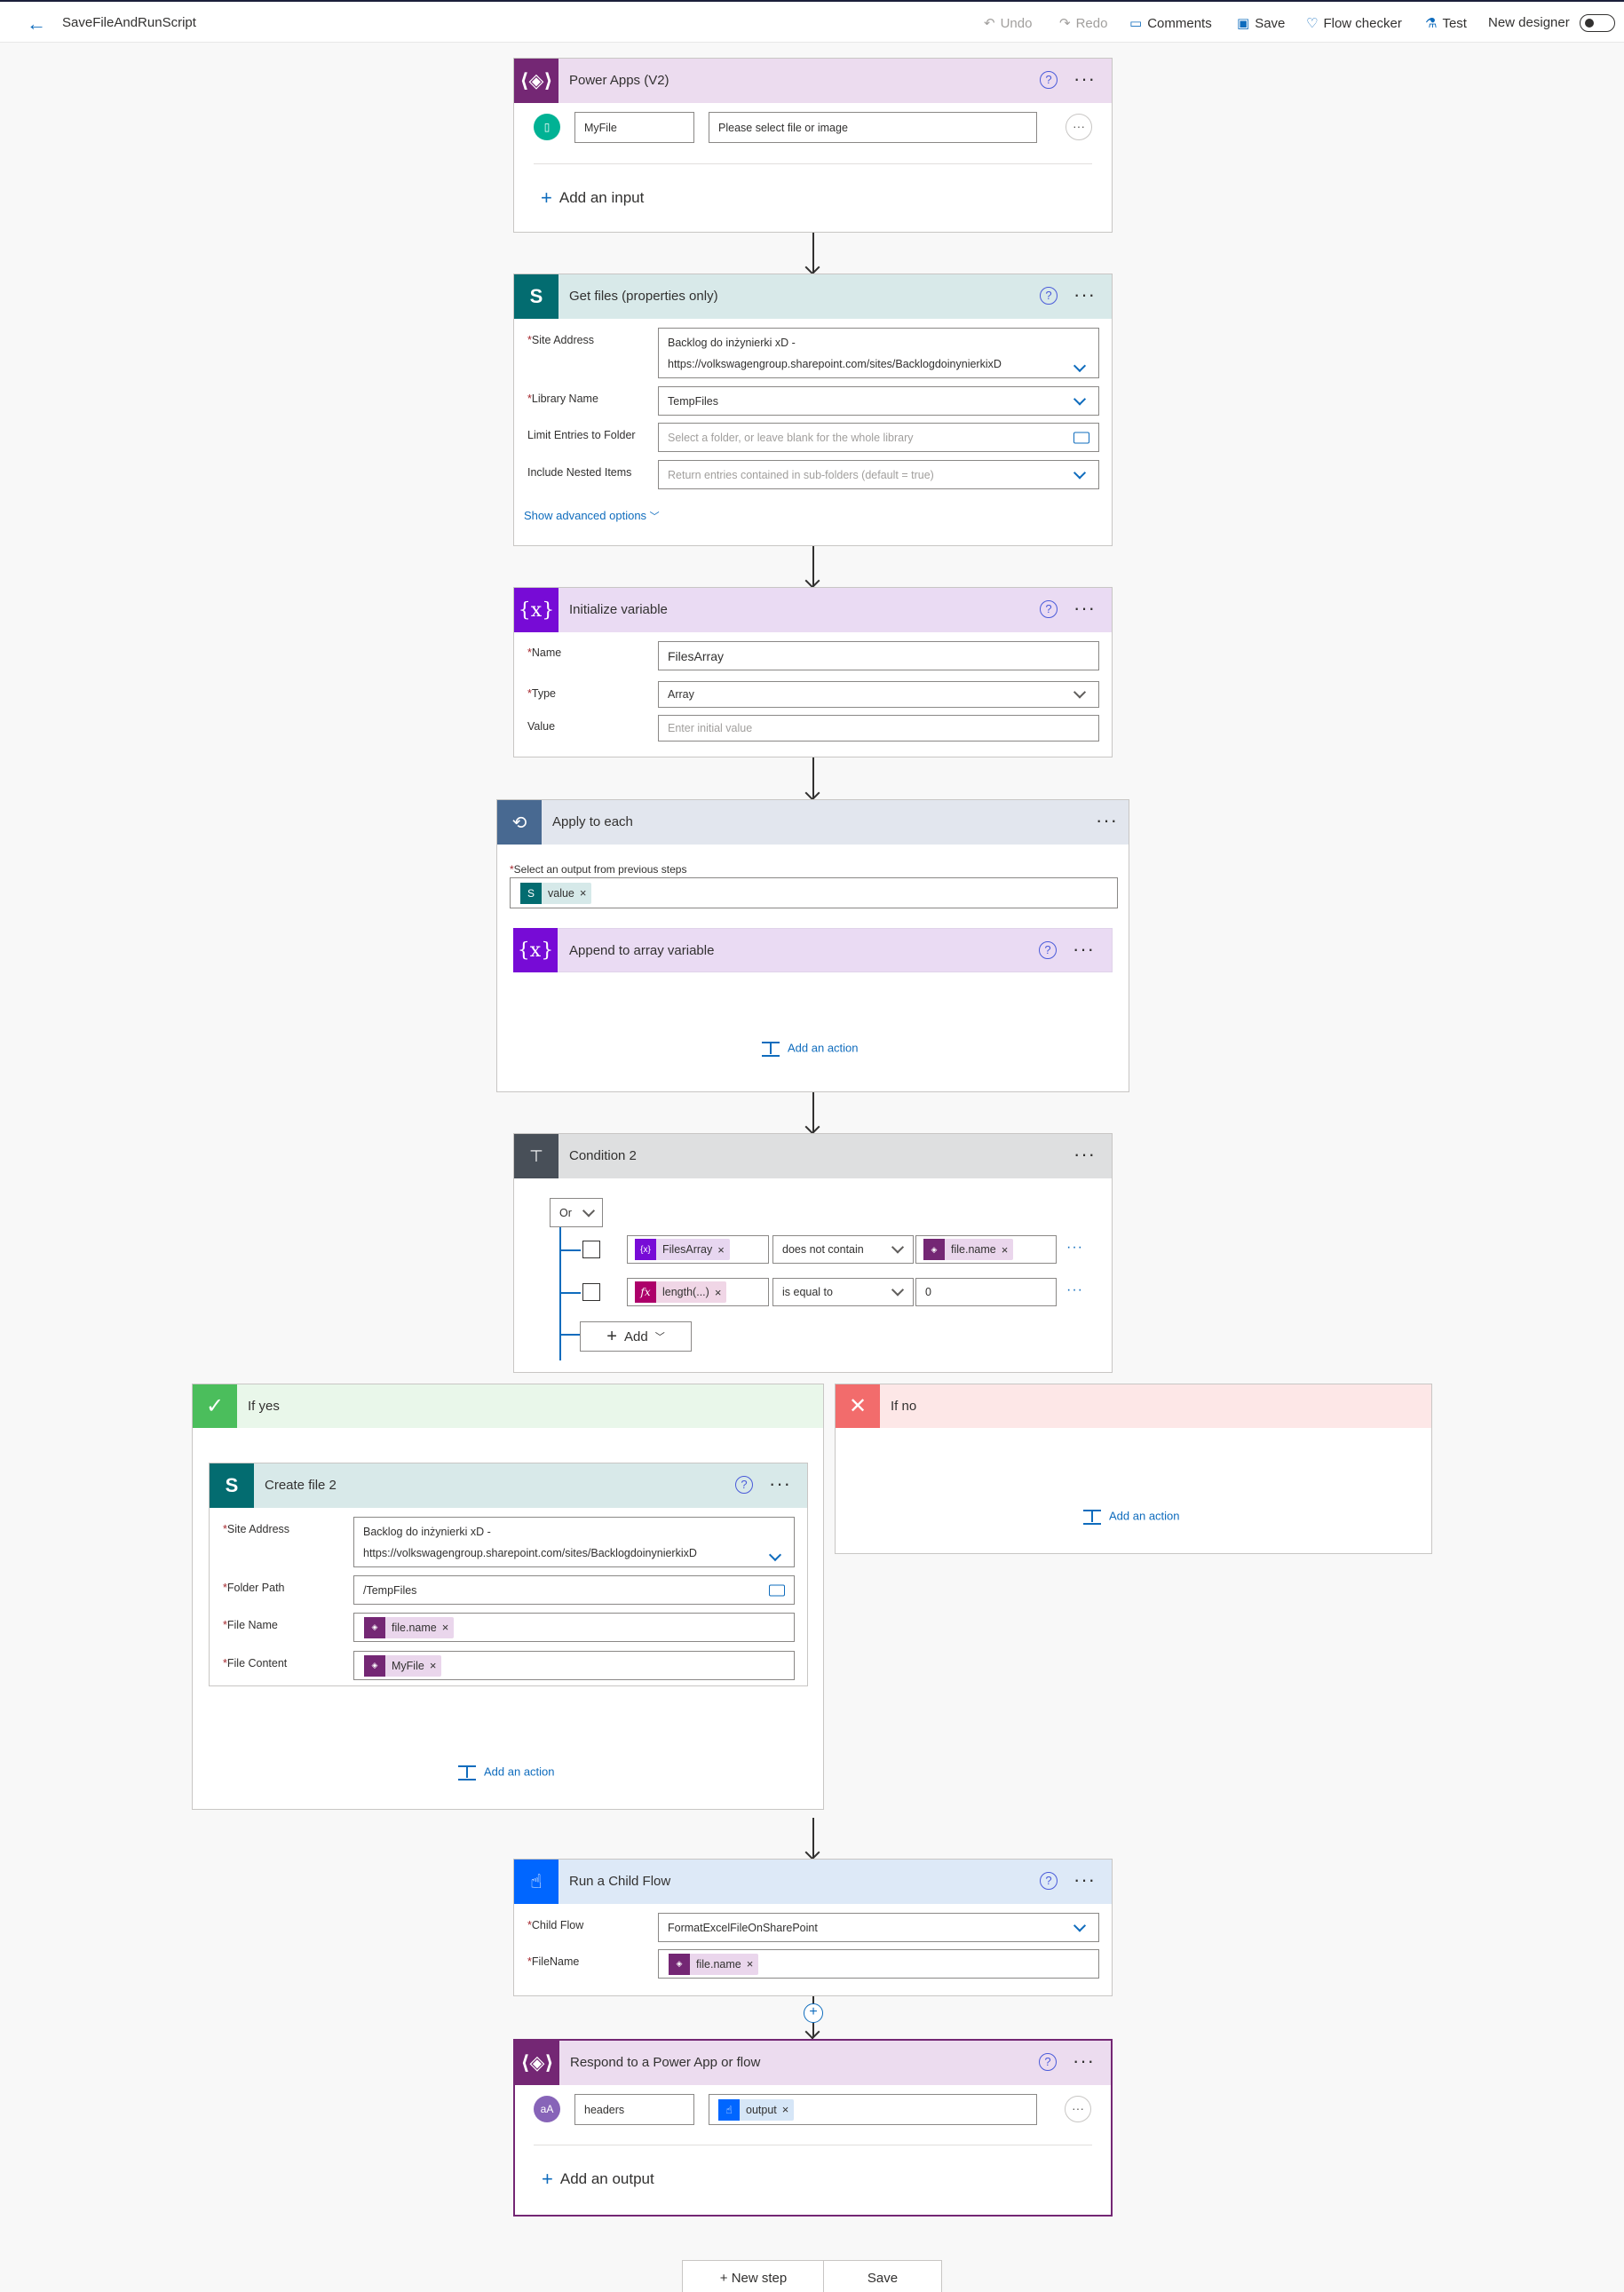 Image resolution: width=1624 pixels, height=2292 pixels. What do you see at coordinates (878, 1964) in the screenshot?
I see `filename-input: ◈ file.name ×` at bounding box center [878, 1964].